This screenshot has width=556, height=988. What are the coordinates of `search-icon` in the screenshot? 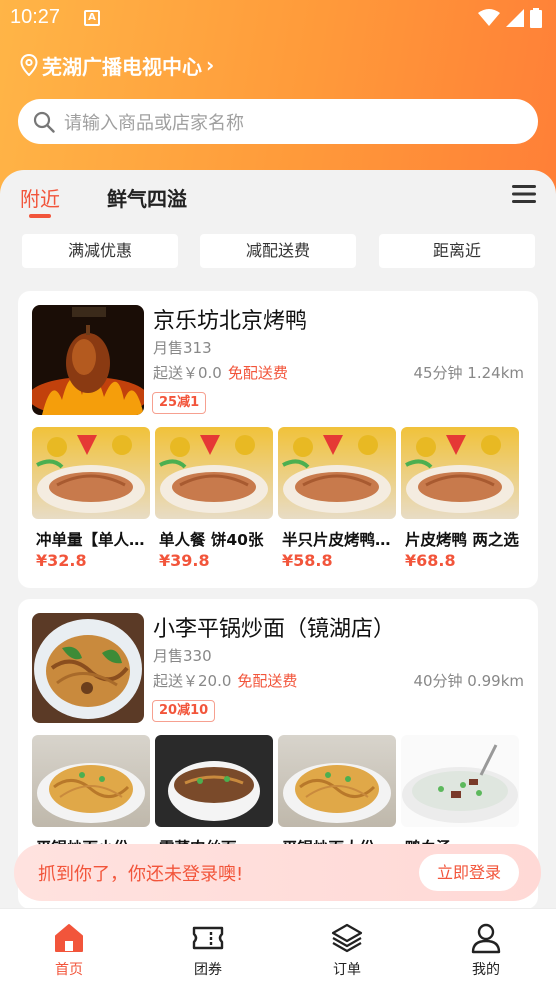 It's located at (44, 122).